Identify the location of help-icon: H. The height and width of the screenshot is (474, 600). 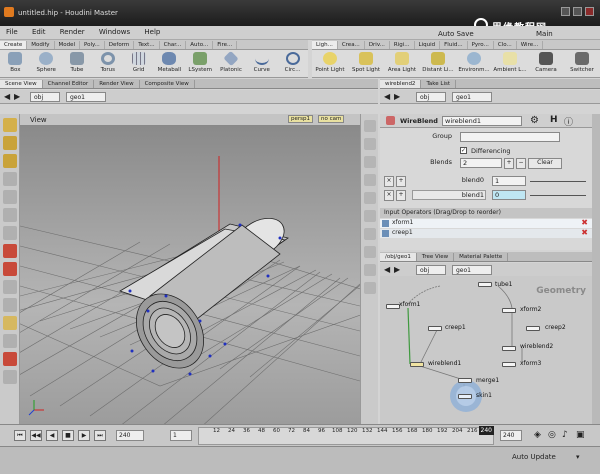
(554, 120).